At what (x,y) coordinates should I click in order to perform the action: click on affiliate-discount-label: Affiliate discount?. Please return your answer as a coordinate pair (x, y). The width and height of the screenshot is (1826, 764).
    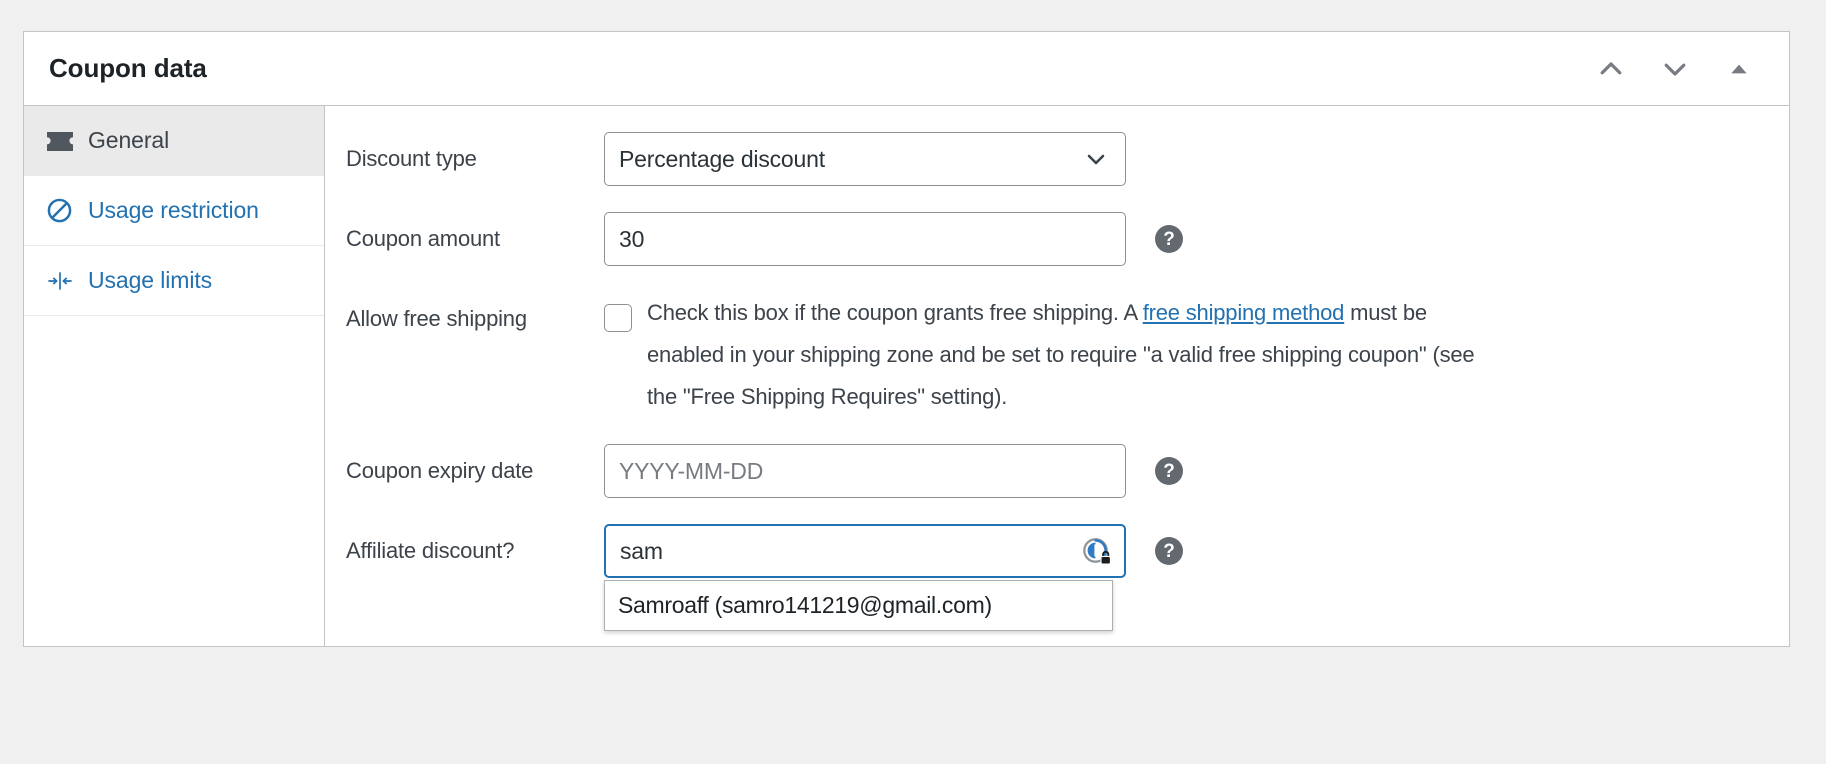
    Looking at the image, I should click on (430, 550).